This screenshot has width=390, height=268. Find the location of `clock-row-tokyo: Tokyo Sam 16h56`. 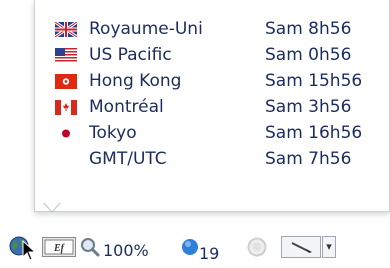

clock-row-tokyo: Tokyo Sam 16h56 is located at coordinates (208, 133).